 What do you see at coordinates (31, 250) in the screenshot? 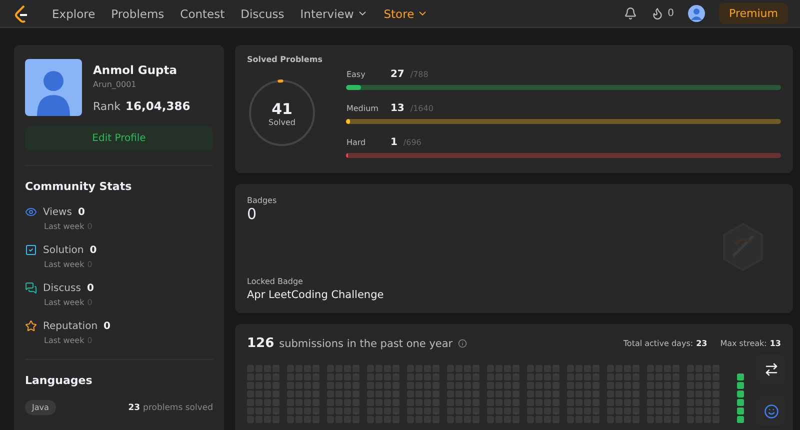
I see `checkbox-icon` at bounding box center [31, 250].